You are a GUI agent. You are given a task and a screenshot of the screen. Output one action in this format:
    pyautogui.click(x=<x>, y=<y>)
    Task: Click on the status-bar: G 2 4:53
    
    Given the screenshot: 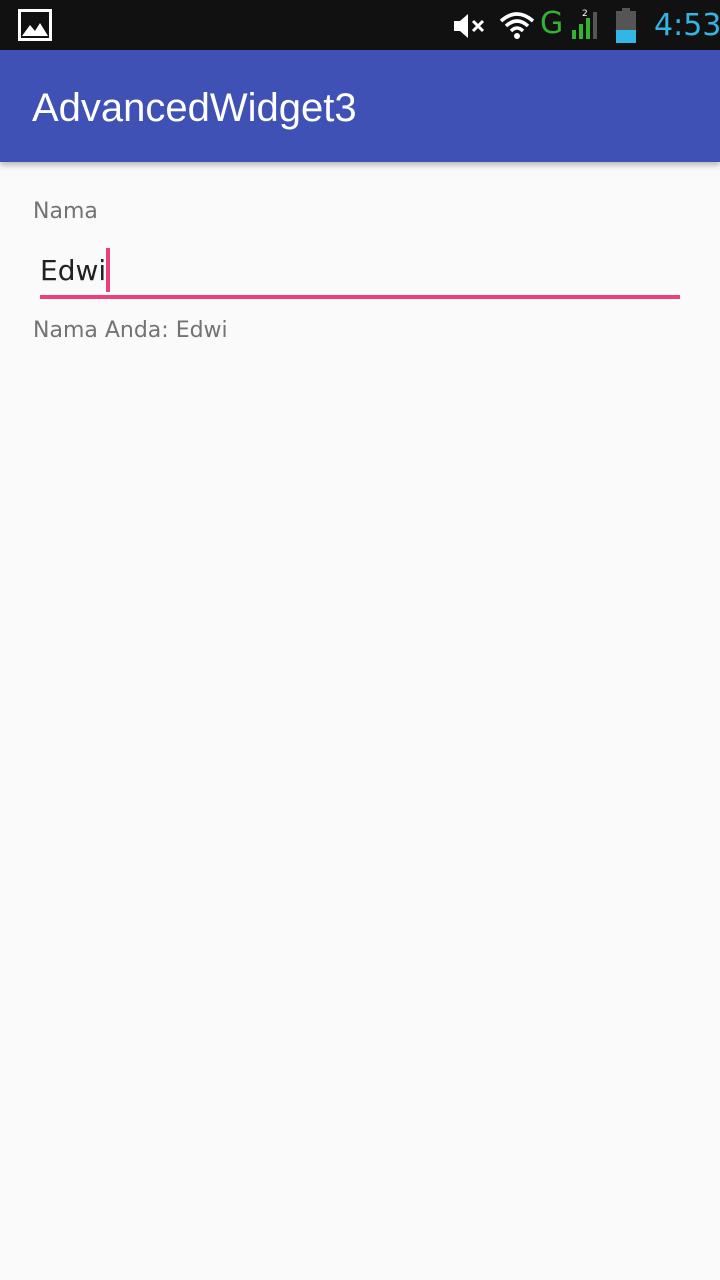 What is the action you would take?
    pyautogui.click(x=360, y=25)
    